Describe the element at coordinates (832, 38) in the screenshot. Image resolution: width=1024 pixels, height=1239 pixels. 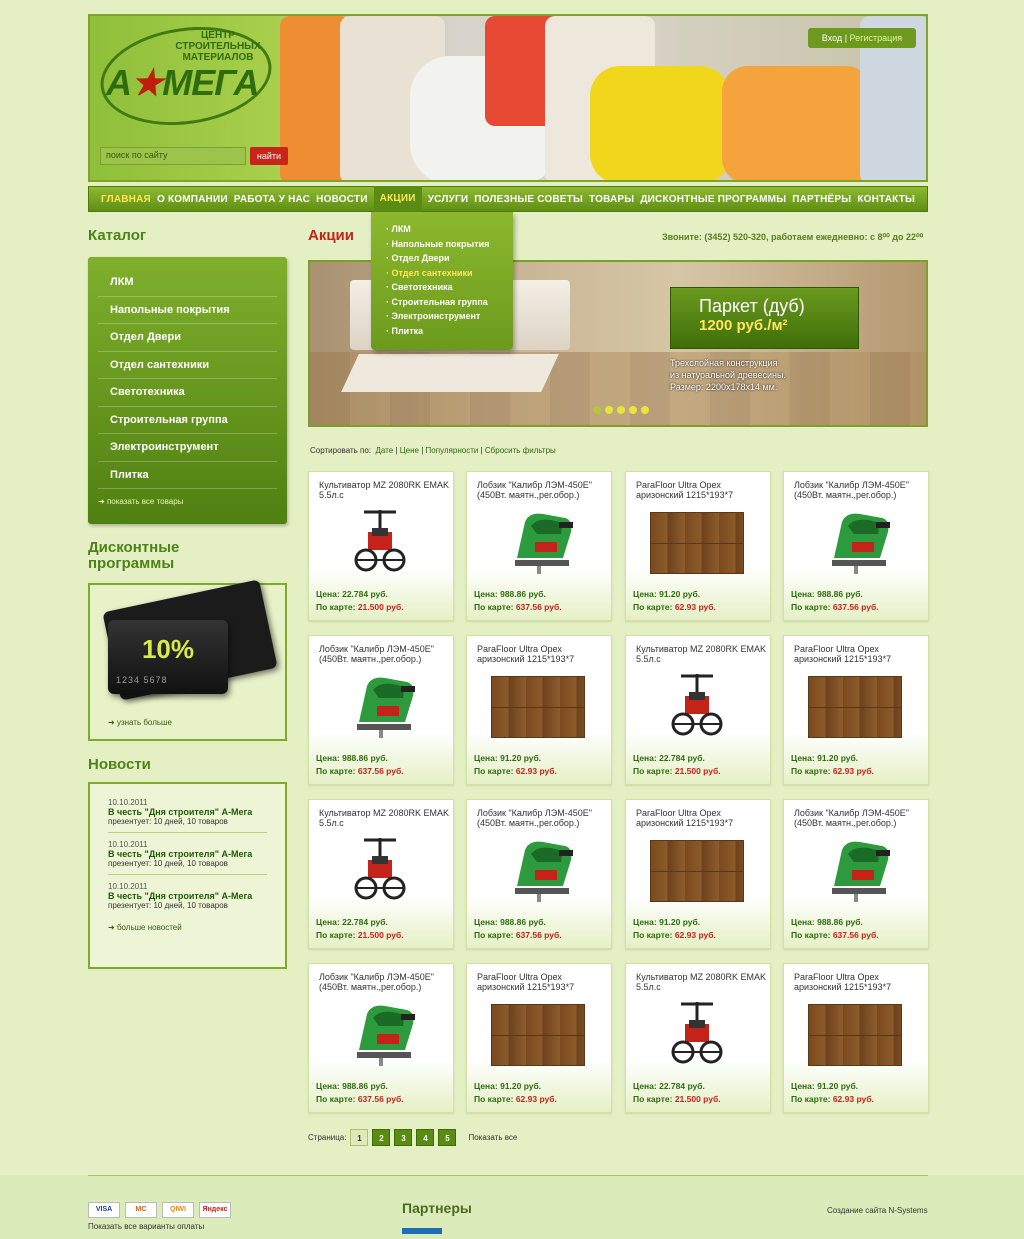
I see `login-link: Вход` at that location.